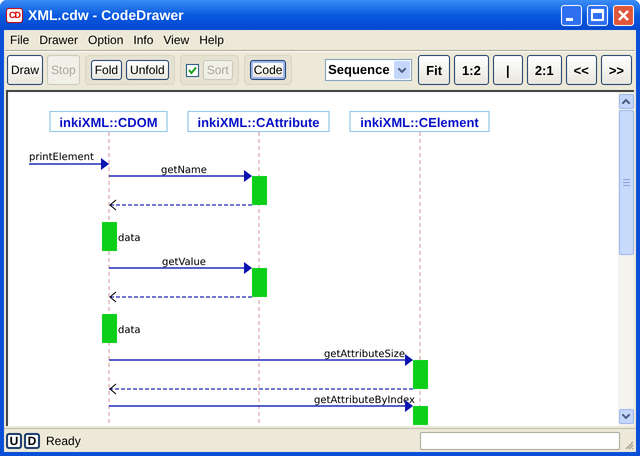  I want to click on menu-item: Option, so click(105, 40).